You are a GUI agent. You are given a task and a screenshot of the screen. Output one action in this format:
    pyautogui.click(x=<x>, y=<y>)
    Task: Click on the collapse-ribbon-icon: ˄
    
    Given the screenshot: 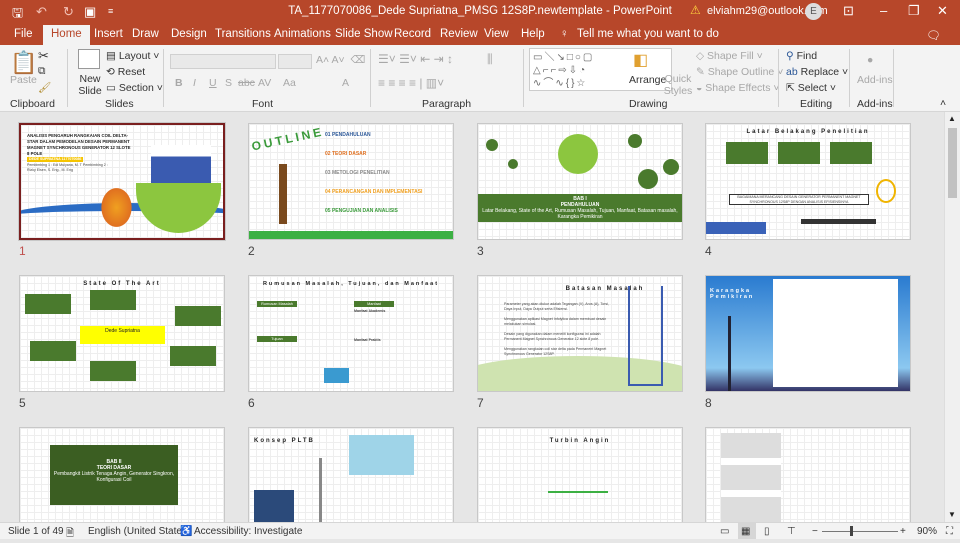 What is the action you would take?
    pyautogui.click(x=943, y=103)
    